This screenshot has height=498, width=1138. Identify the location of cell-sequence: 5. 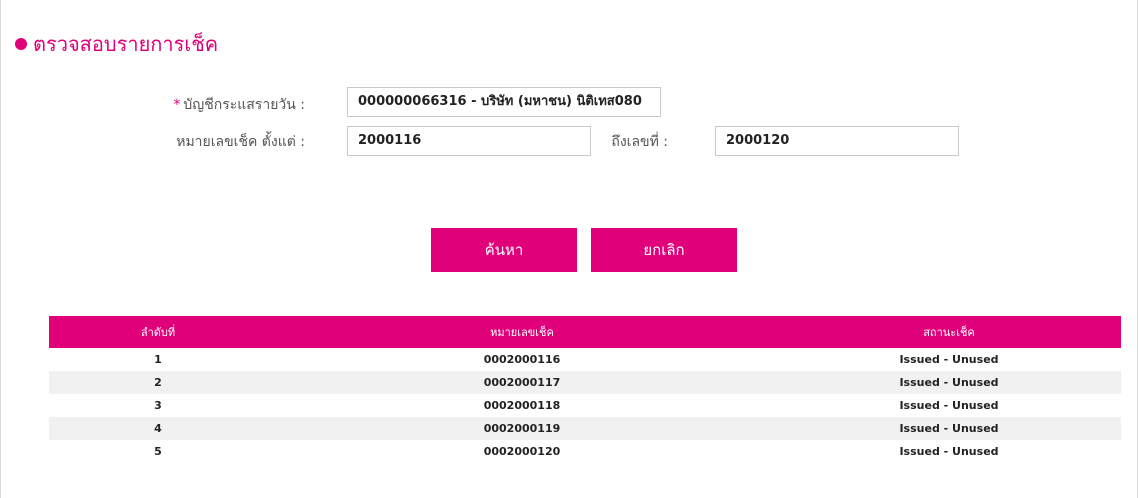
(158, 451).